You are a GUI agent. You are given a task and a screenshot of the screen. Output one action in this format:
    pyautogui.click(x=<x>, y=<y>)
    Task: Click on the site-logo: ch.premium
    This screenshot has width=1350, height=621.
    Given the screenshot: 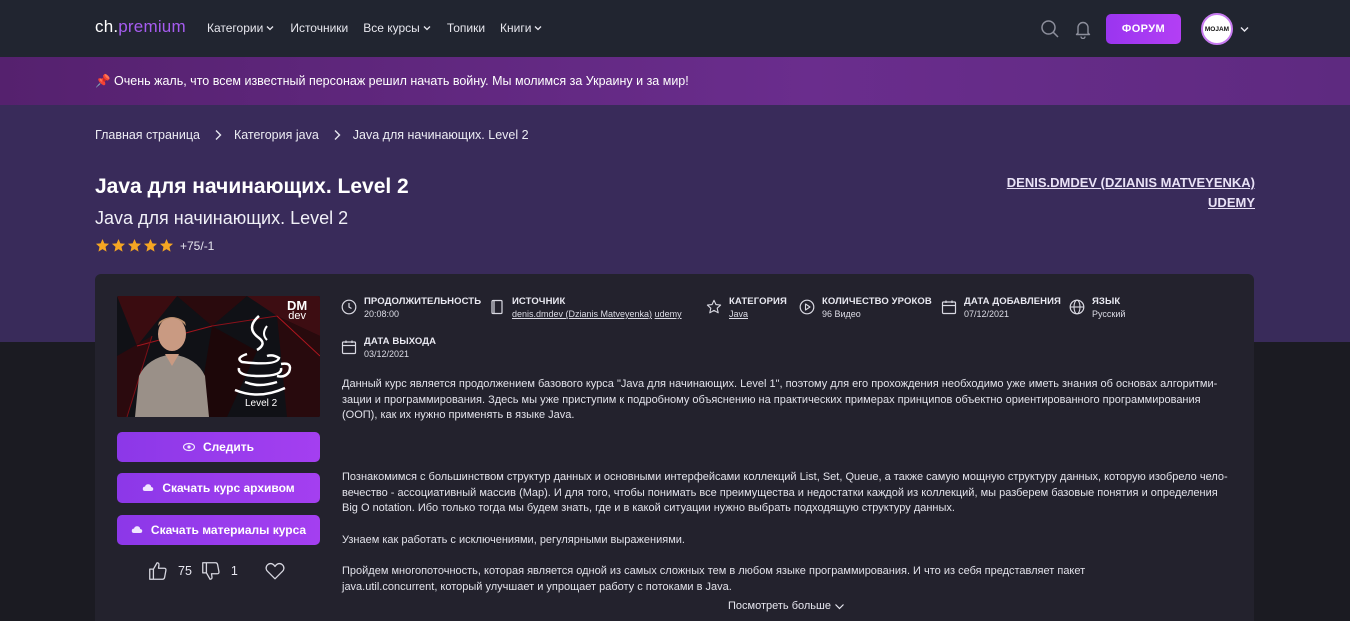 What is the action you would take?
    pyautogui.click(x=140, y=27)
    